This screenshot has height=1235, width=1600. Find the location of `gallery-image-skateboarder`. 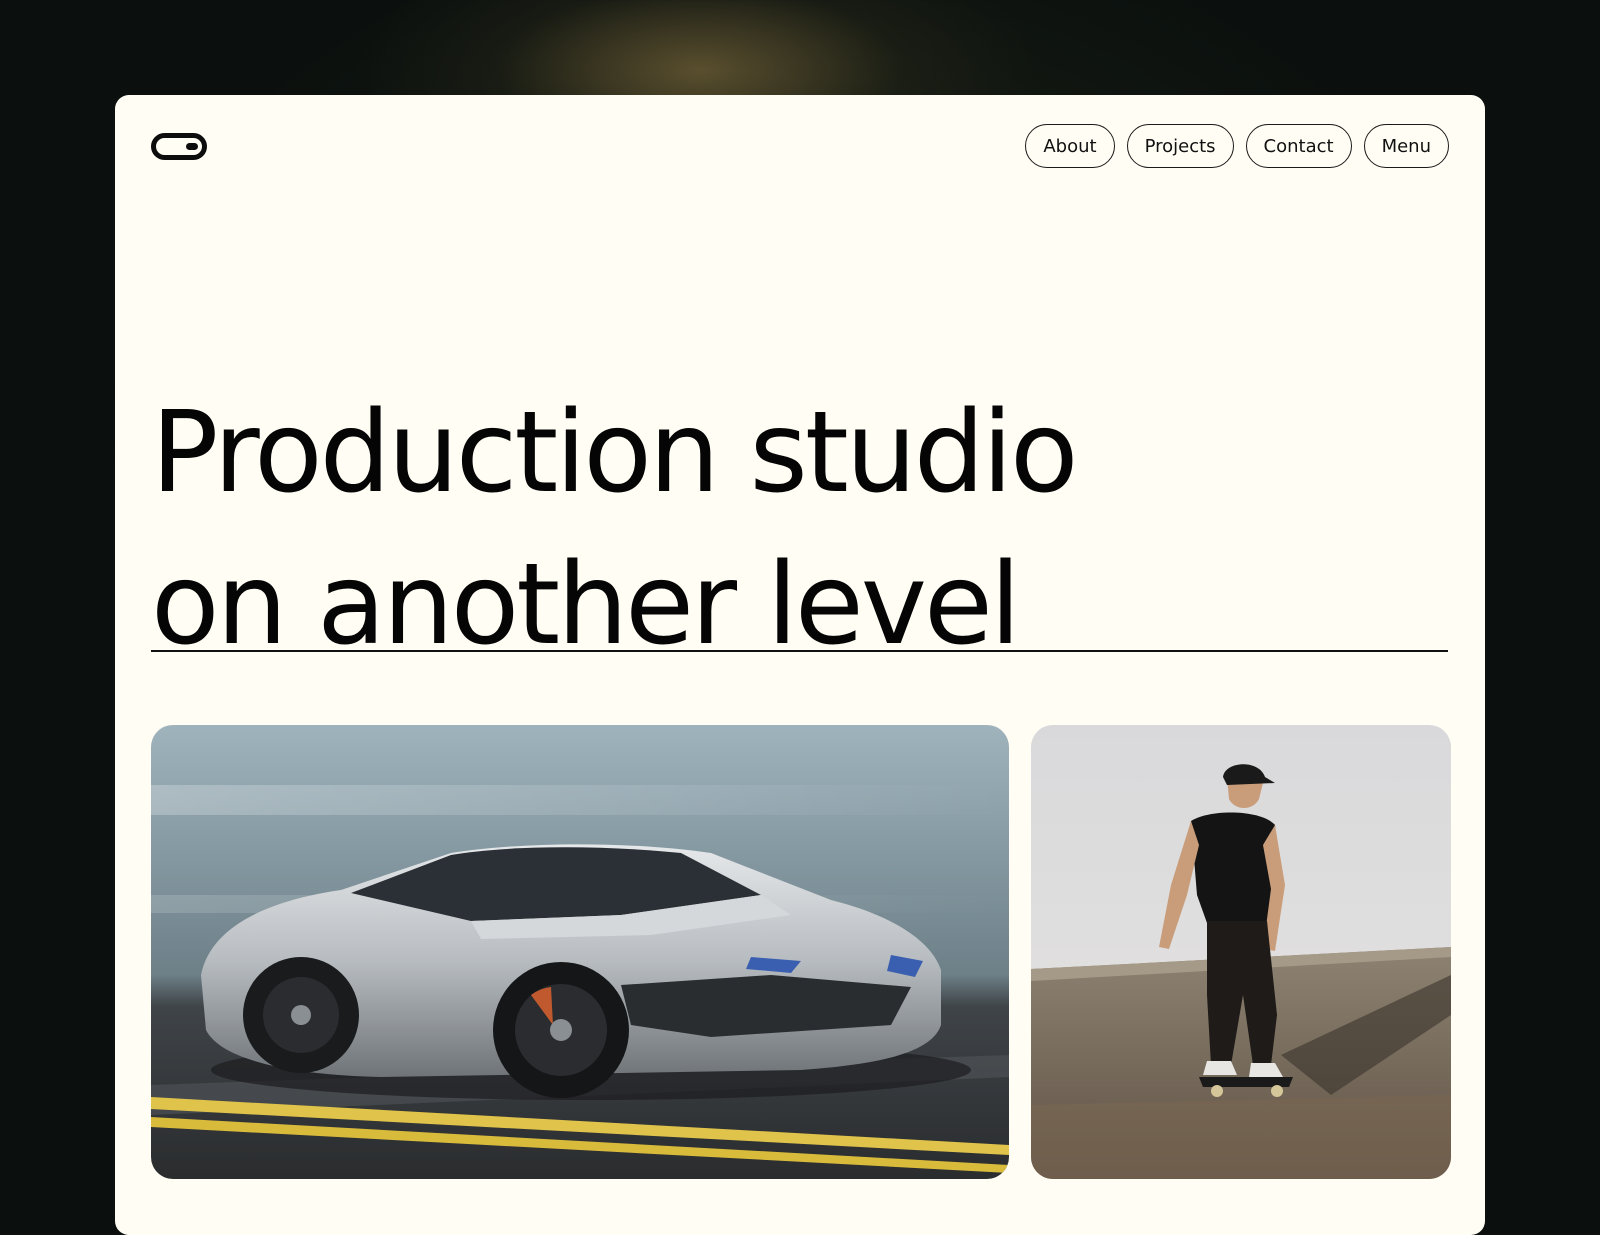

gallery-image-skateboarder is located at coordinates (1241, 952).